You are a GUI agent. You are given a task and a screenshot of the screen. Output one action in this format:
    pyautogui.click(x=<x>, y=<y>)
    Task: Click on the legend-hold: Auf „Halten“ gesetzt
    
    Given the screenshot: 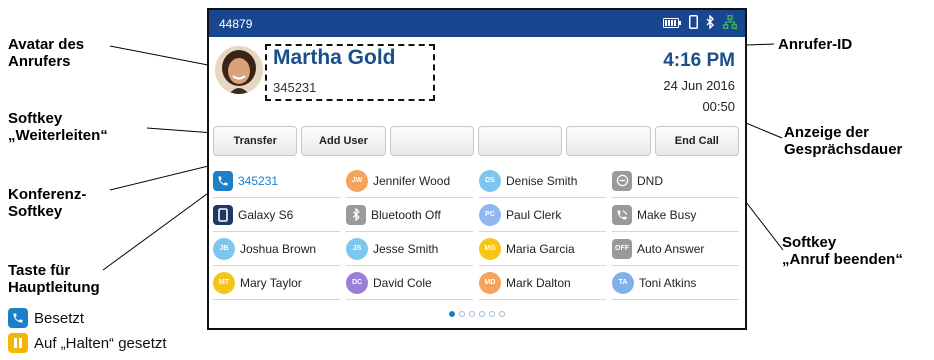 What is the action you would take?
    pyautogui.click(x=87, y=343)
    